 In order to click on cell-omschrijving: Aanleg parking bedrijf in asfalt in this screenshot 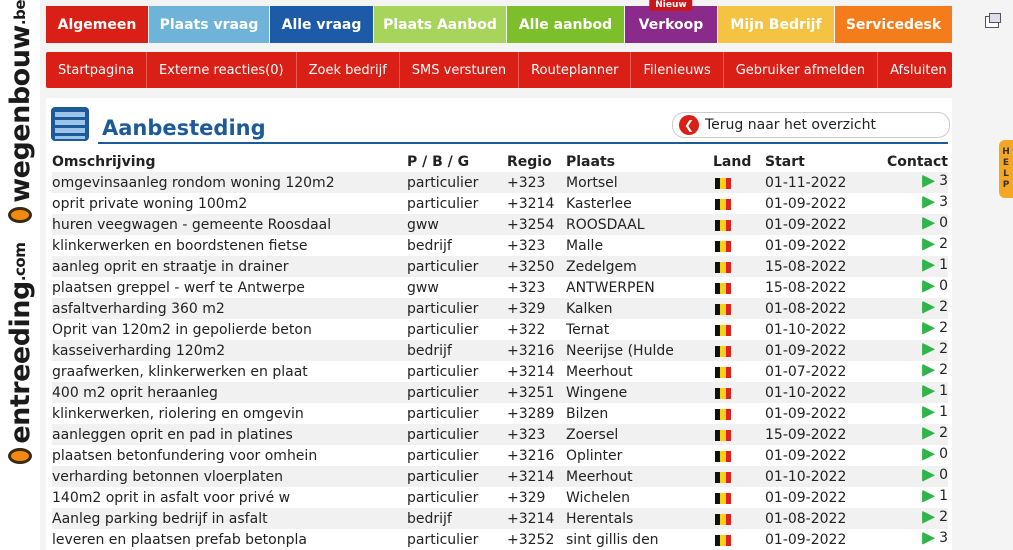, I will do `click(229, 518)`.